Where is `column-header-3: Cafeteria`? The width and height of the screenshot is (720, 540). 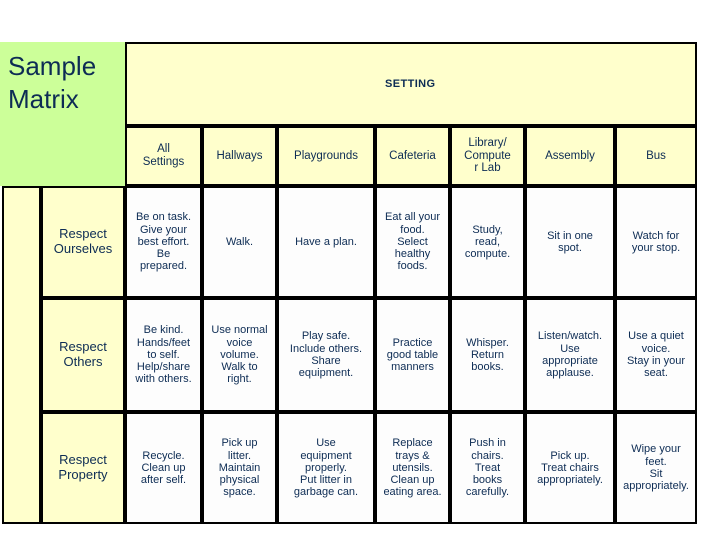 column-header-3: Cafeteria is located at coordinates (412, 156).